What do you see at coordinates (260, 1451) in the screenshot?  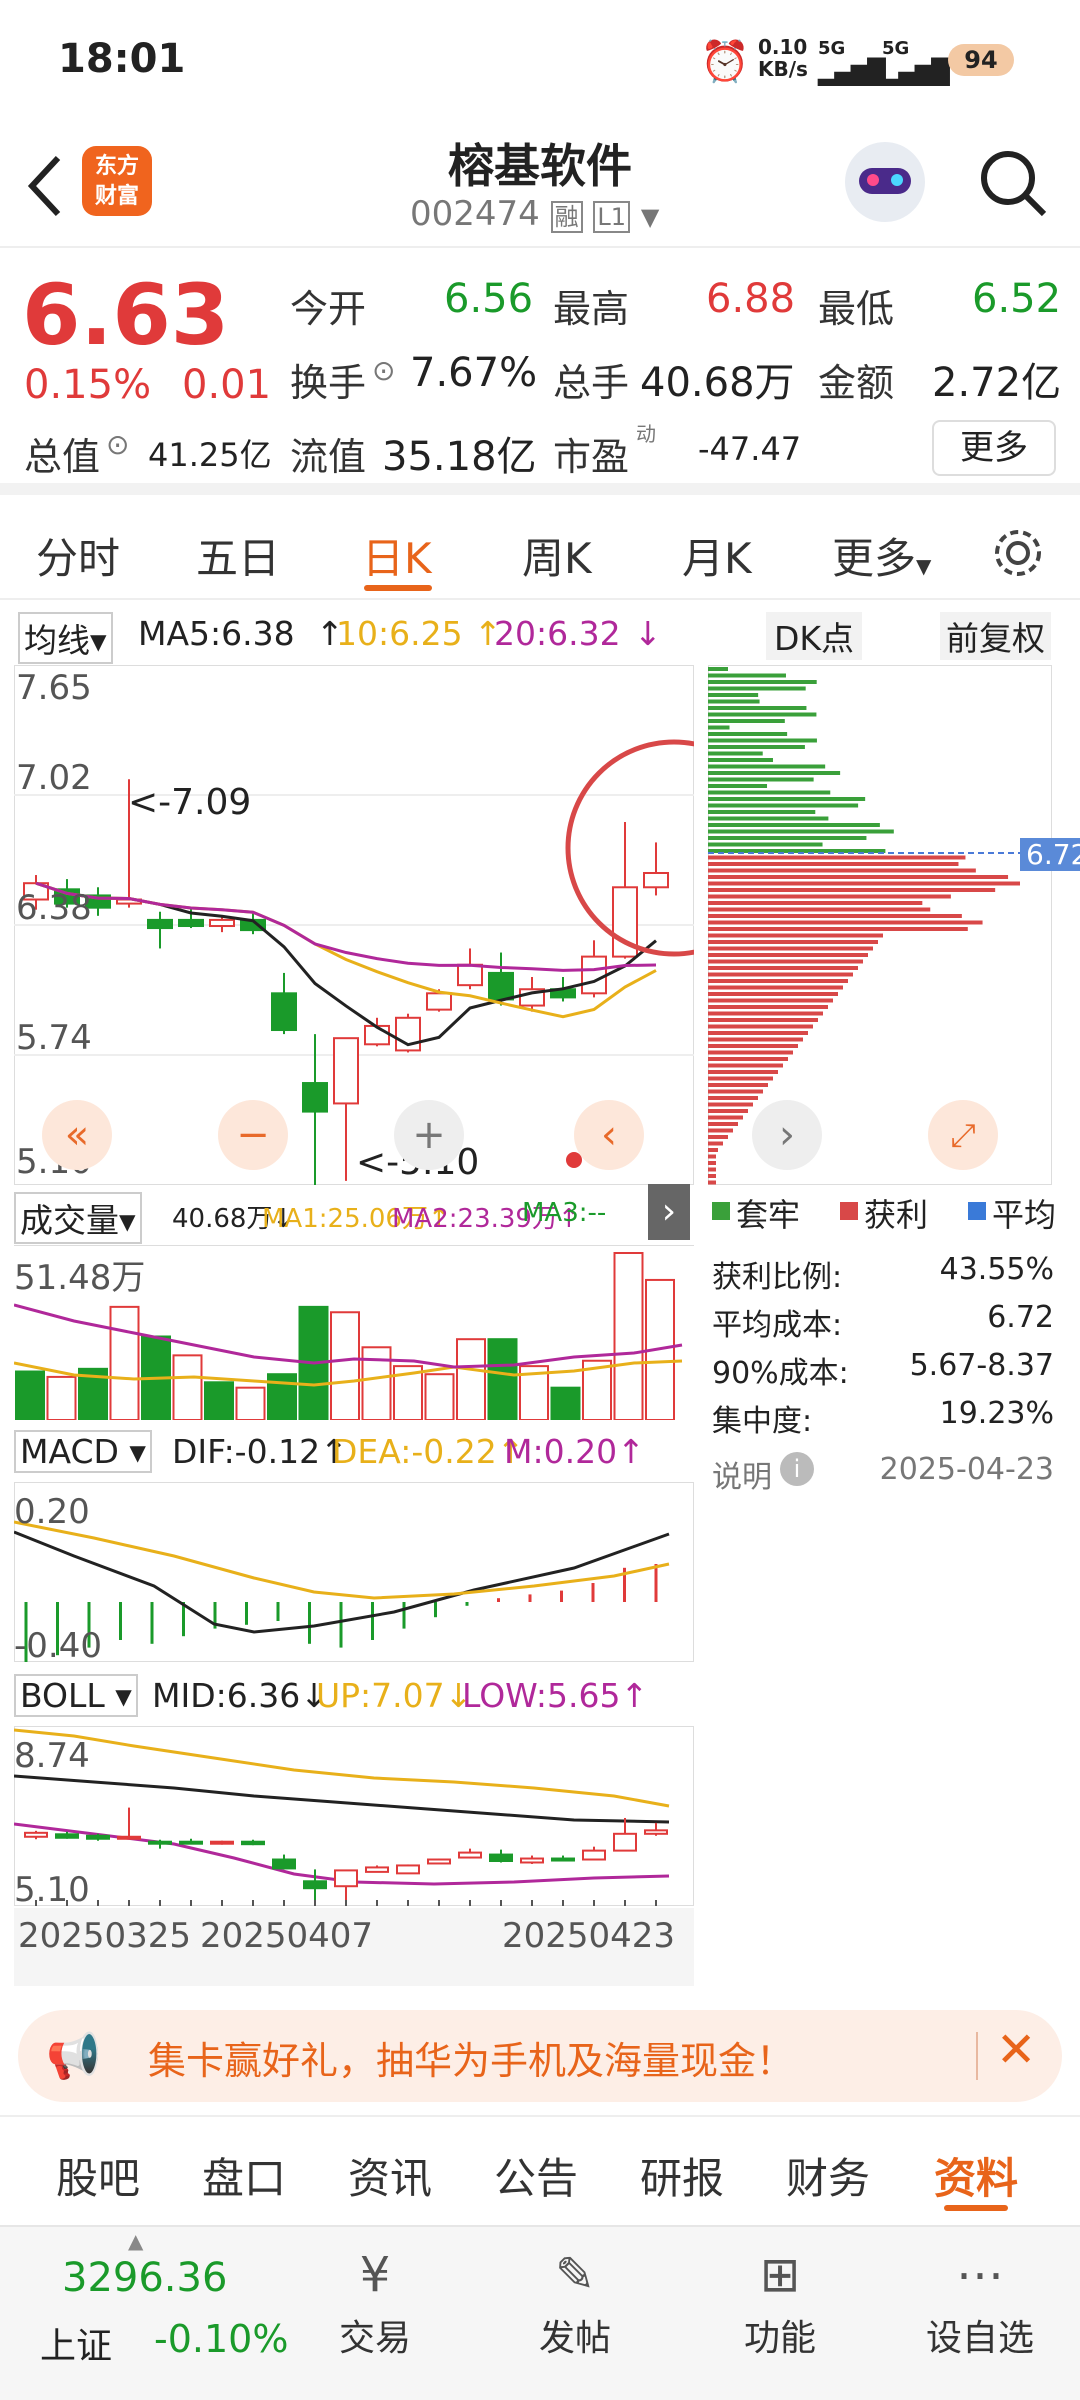 I see `macd-dif: DIF:-0.12↑` at bounding box center [260, 1451].